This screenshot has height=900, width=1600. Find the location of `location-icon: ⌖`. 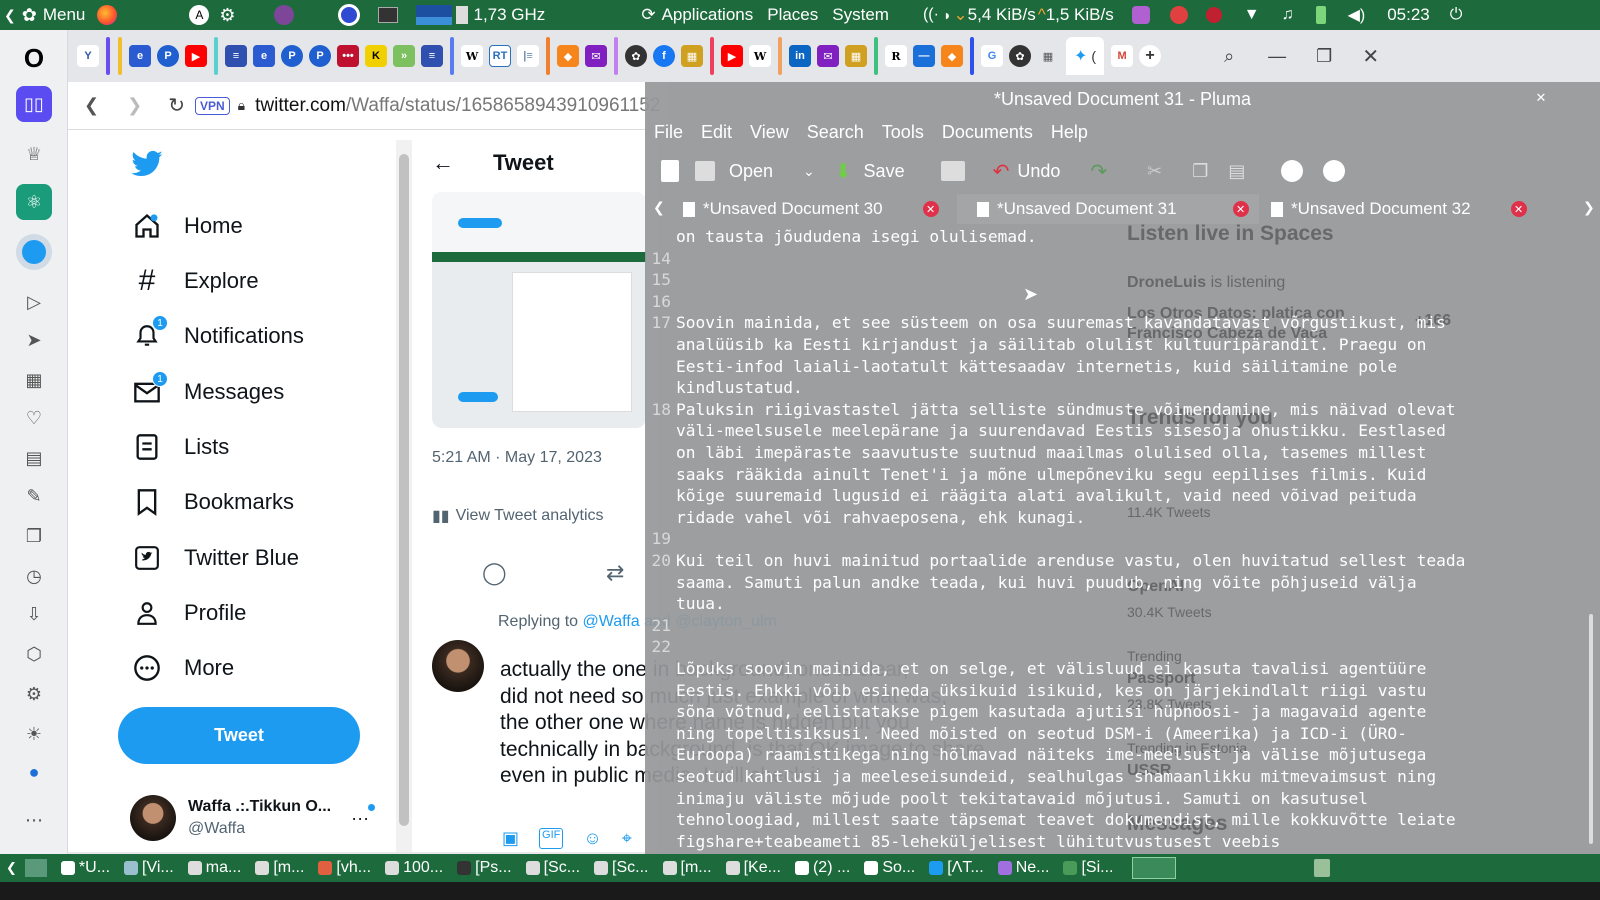

location-icon: ⌖ is located at coordinates (627, 838).